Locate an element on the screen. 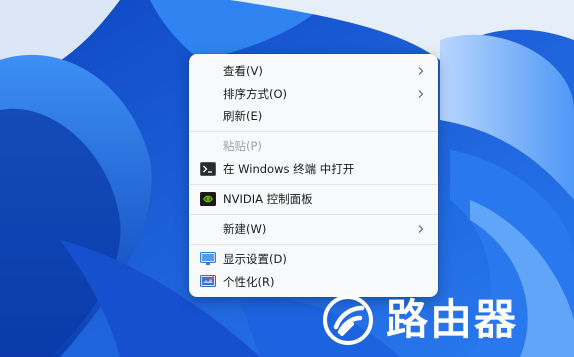  menu-item-sort-by-label: 排序方式(O) is located at coordinates (255, 94).